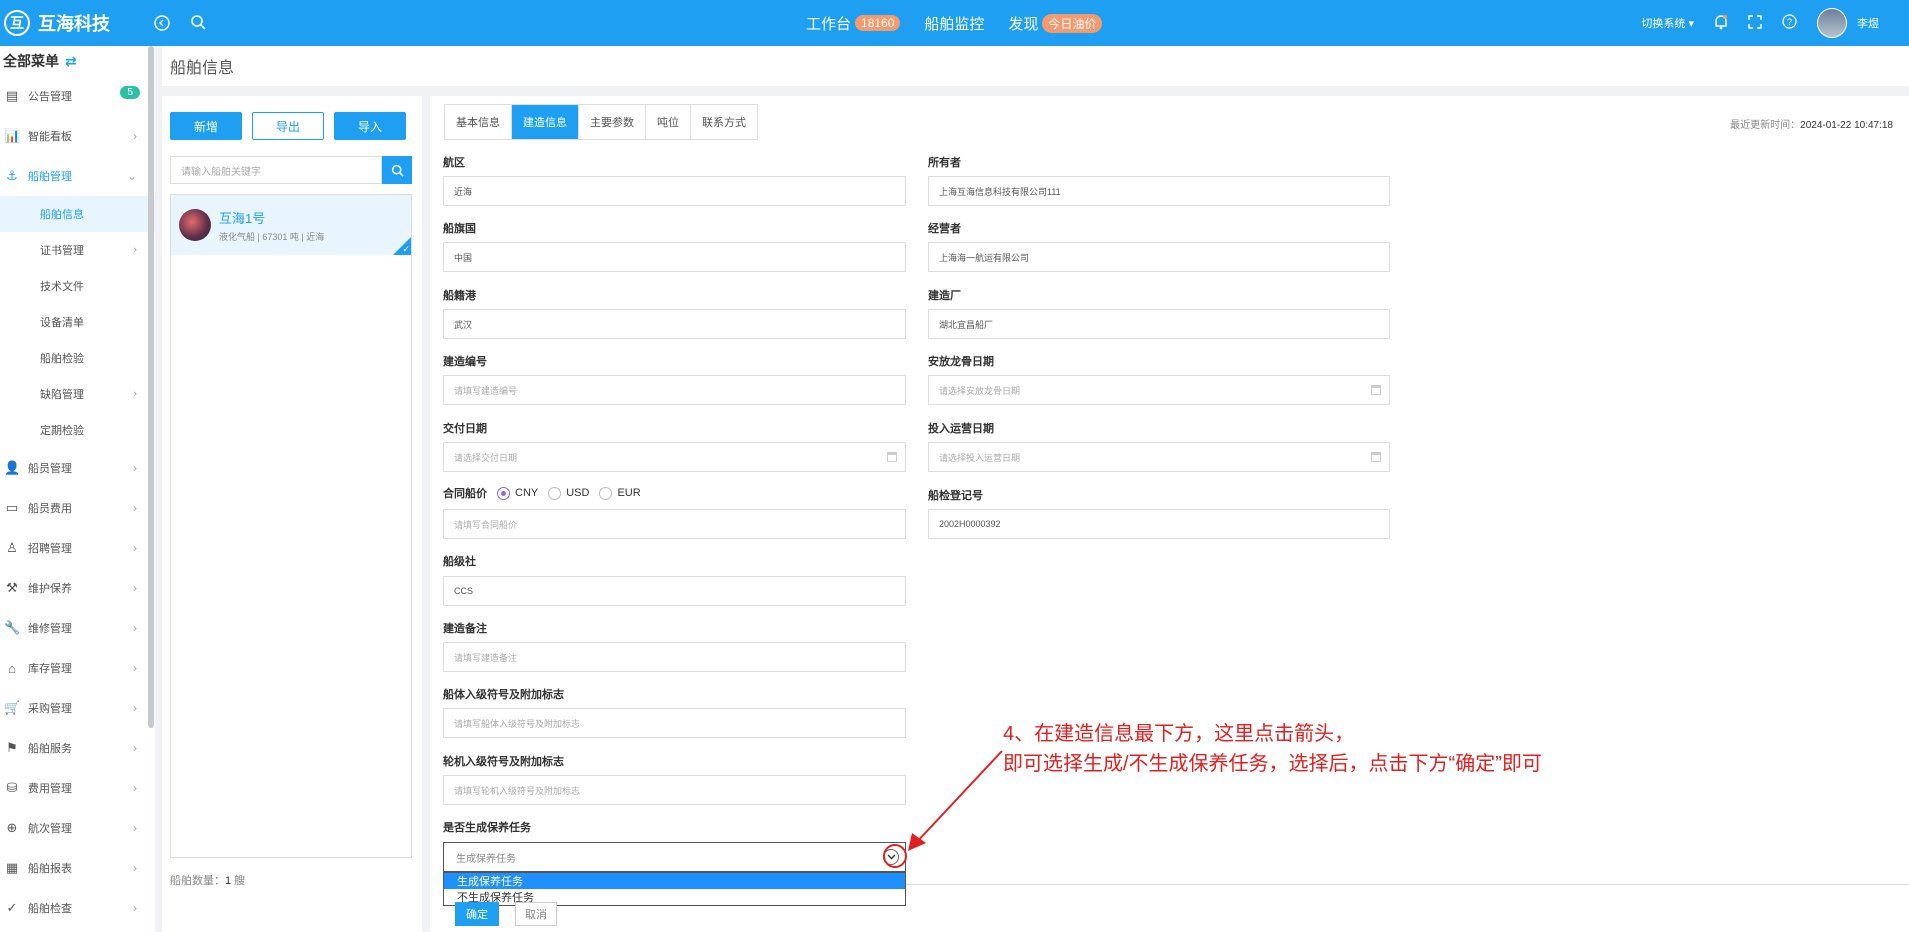 This screenshot has width=1909, height=932. Describe the element at coordinates (77, 588) in the screenshot. I see `sidebar-item-maintenance: ⚒ 维护保养 ›` at that location.